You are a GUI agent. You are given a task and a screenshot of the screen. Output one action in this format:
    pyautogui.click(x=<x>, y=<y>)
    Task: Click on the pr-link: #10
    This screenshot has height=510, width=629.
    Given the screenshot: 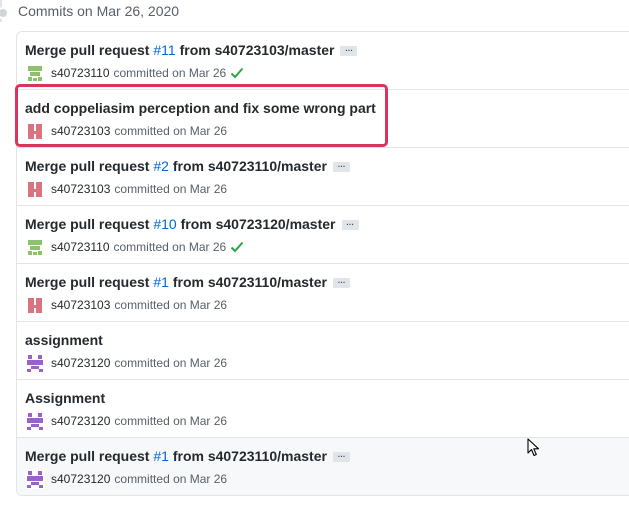 What is the action you would take?
    pyautogui.click(x=164, y=224)
    